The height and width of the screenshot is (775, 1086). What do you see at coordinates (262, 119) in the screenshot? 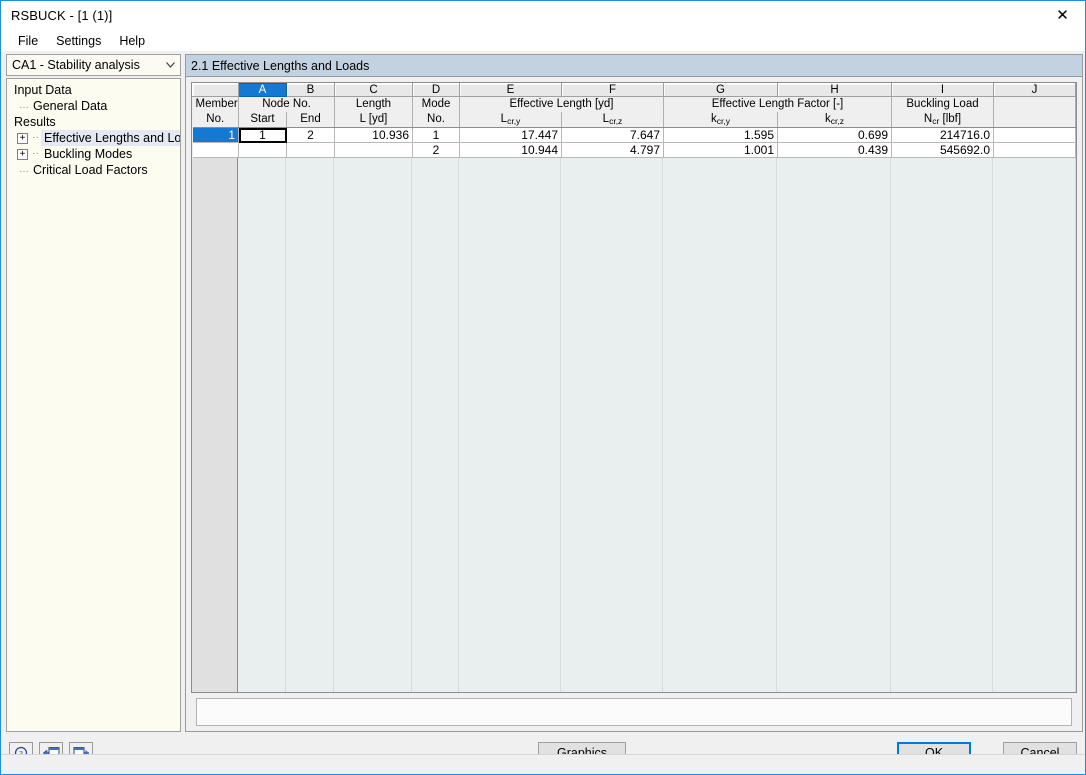
I see `sub-header-start: Start` at bounding box center [262, 119].